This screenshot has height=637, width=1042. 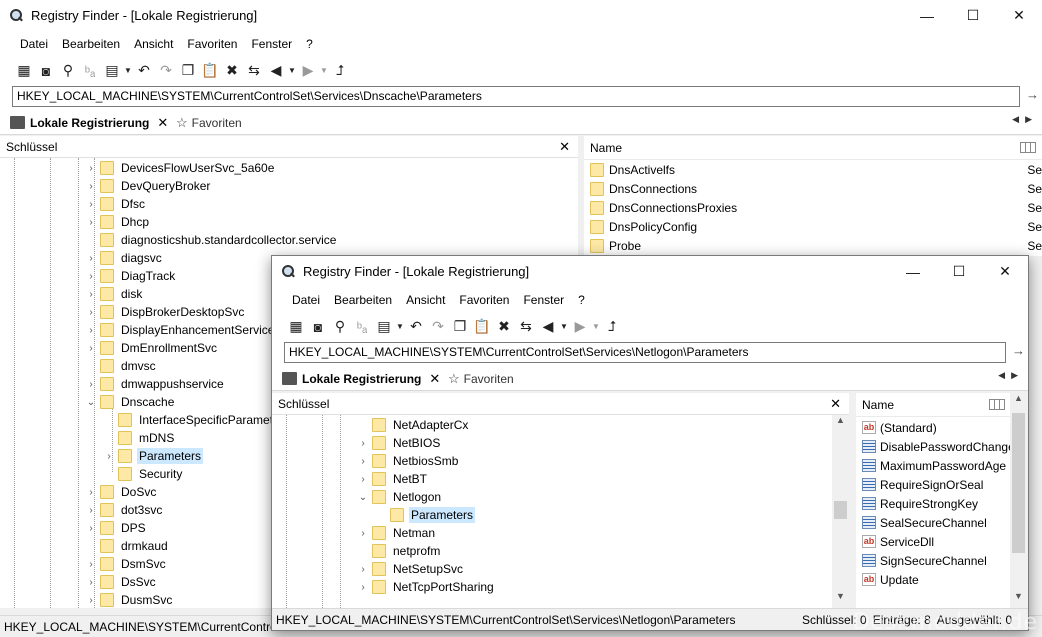 I want to click on values-scrollbar: ▲ ▼, so click(x=1018, y=500).